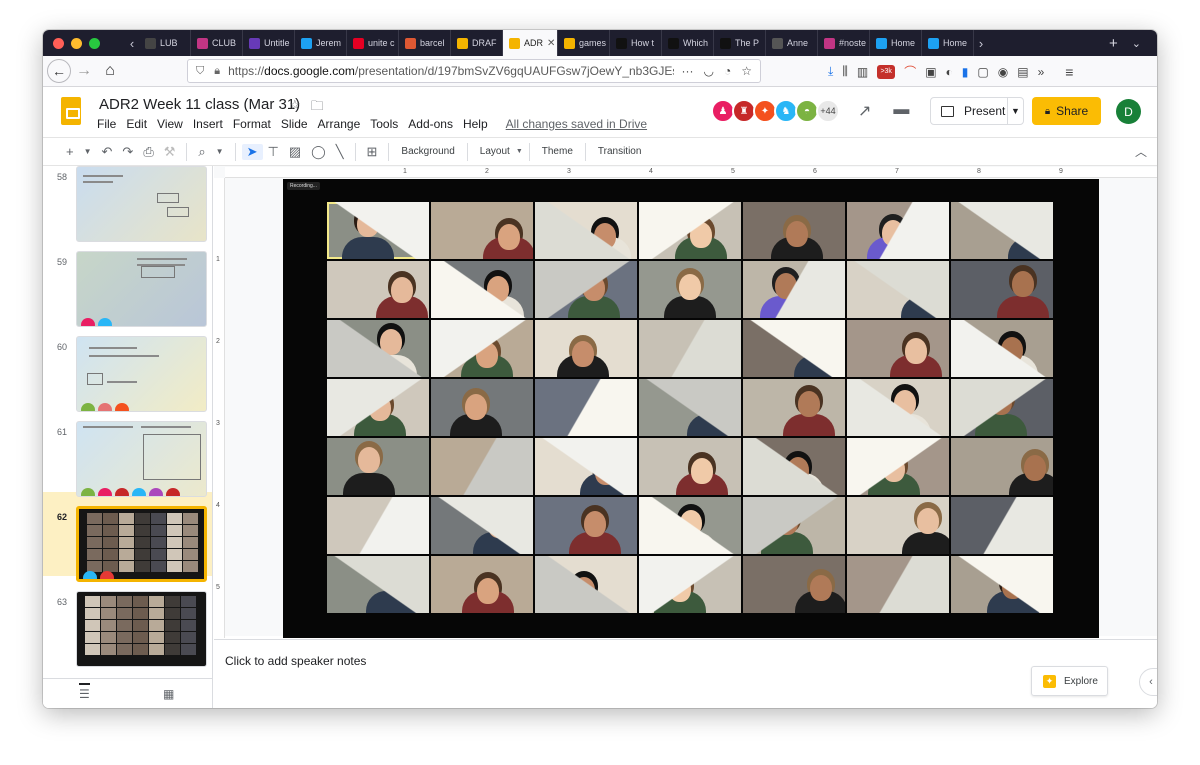  I want to click on present-chevron-down-icon: ▼, so click(1015, 111).